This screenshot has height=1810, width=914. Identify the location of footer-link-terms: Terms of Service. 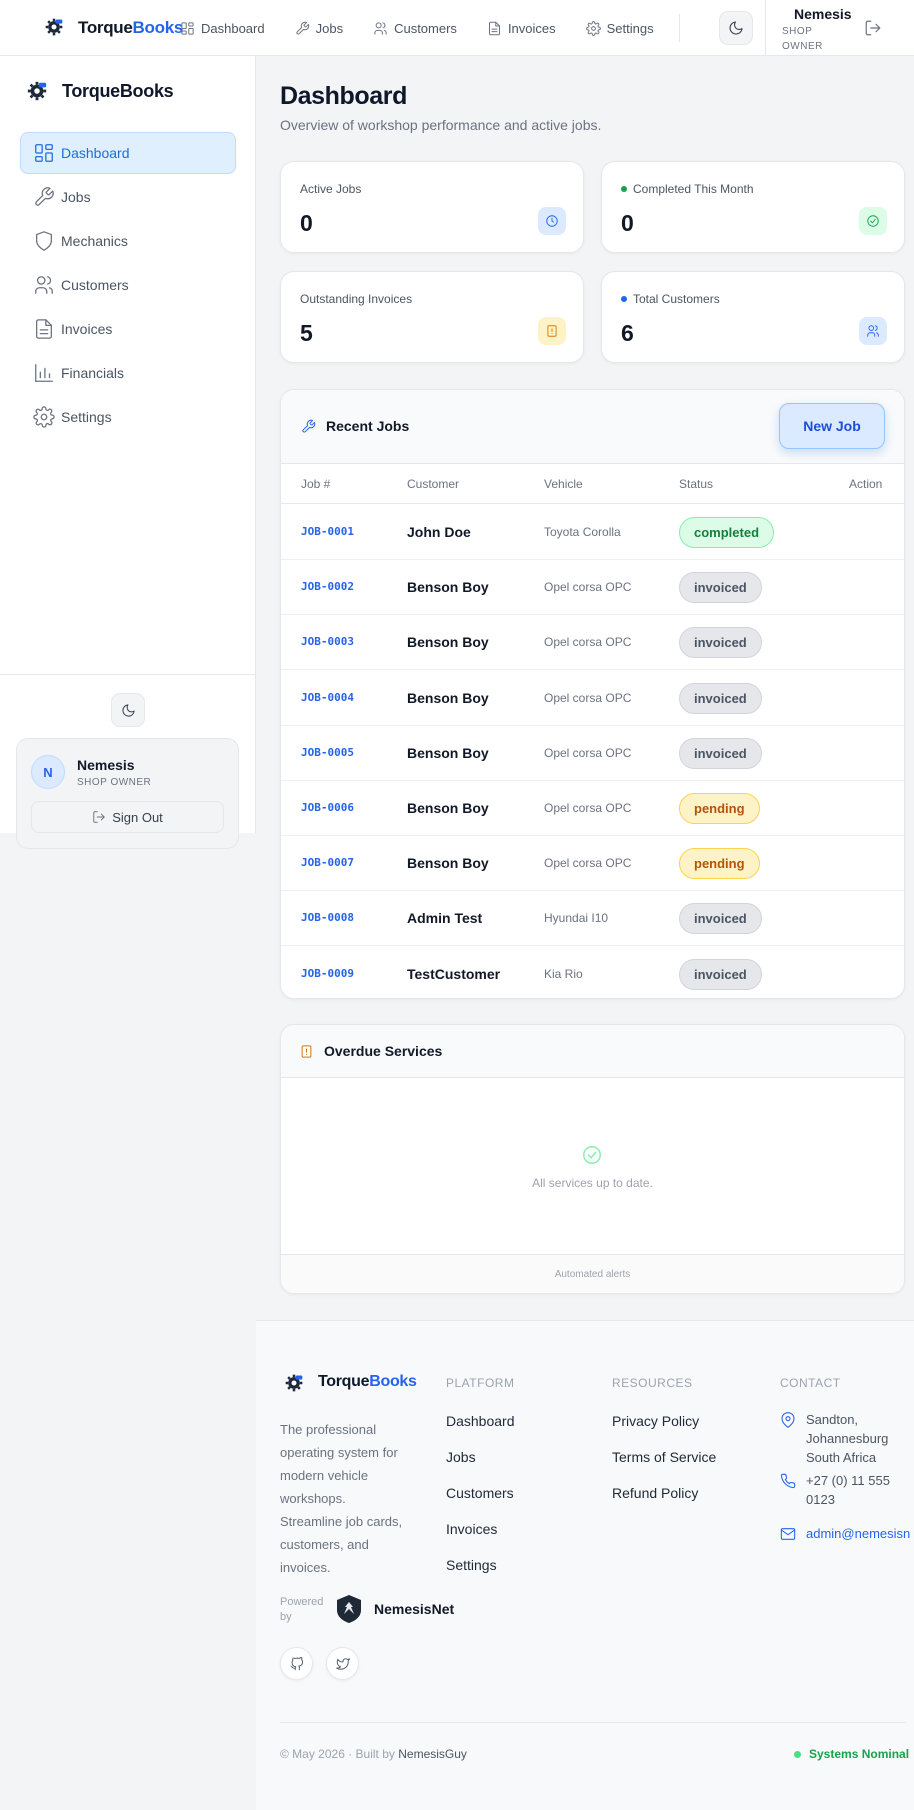
(664, 1457).